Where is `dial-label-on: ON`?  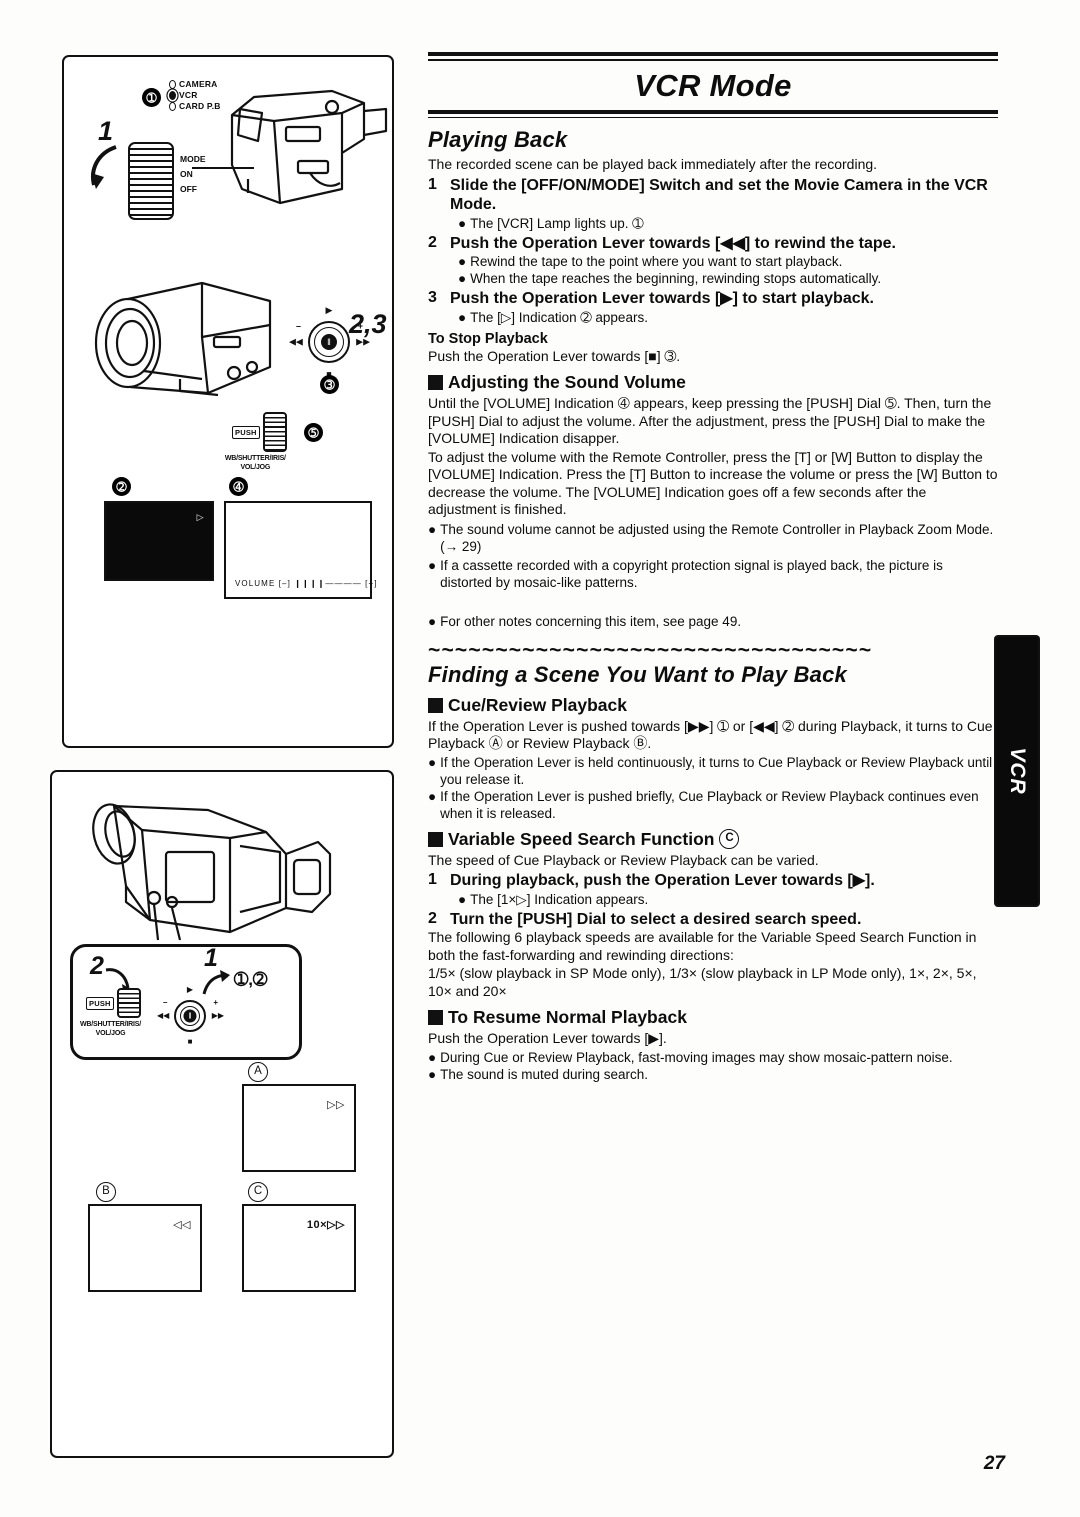 dial-label-on: ON is located at coordinates (186, 174).